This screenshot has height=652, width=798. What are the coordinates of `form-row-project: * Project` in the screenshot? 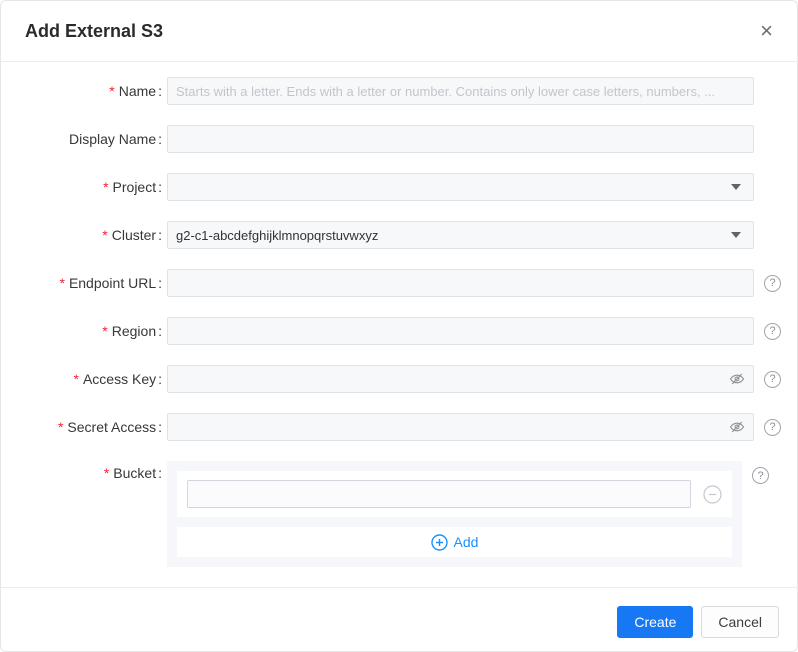 It's located at (399, 187).